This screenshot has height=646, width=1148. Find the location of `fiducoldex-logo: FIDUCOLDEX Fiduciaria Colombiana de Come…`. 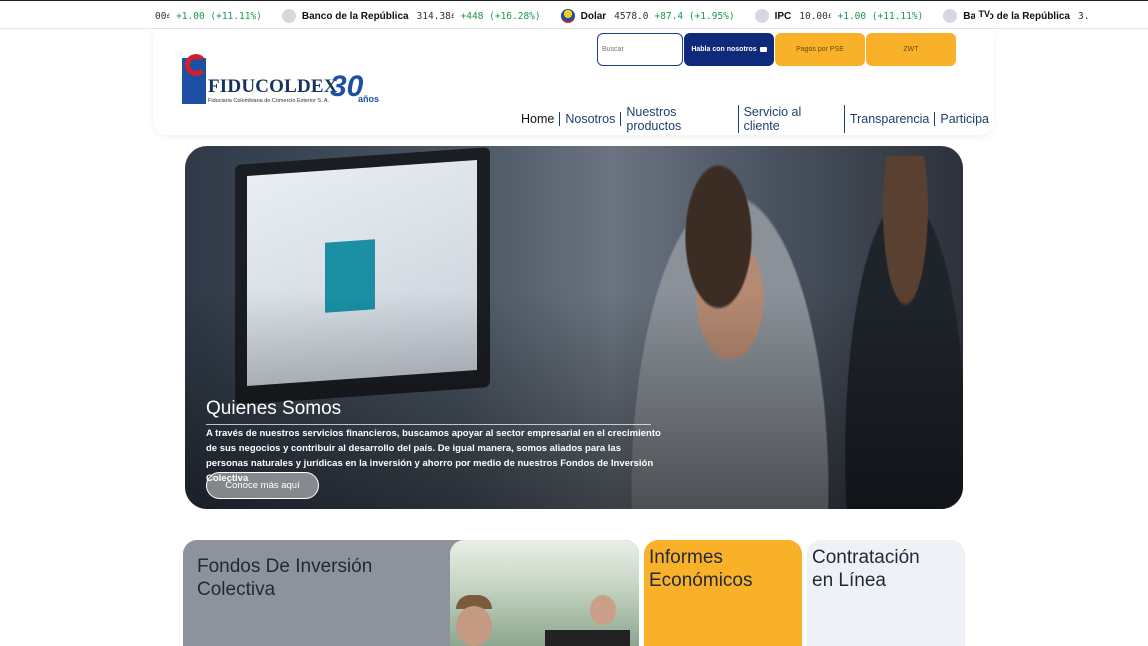

fiducoldex-logo: FIDUCOLDEX Fiduciaria Colombiana de Come… is located at coordinates (282, 81).